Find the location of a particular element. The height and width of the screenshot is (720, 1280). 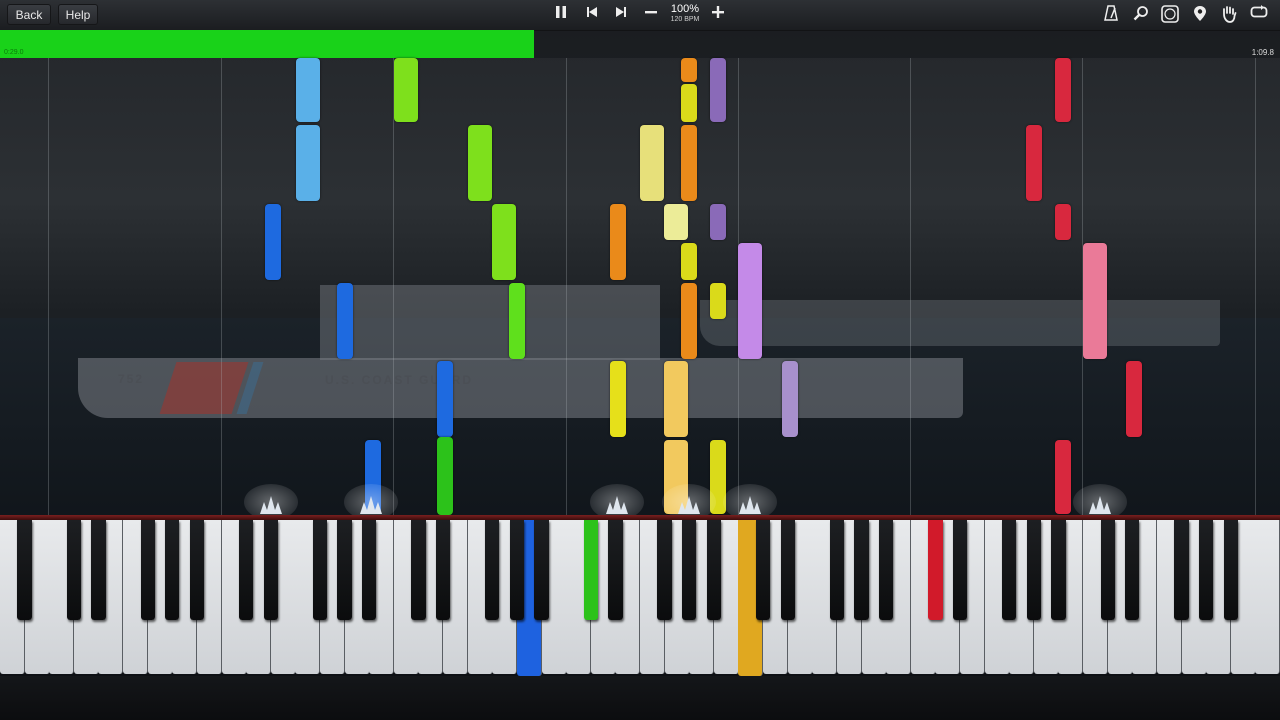

toolbar: Back Help 100% 120 BPM is located at coordinates (640, 15).